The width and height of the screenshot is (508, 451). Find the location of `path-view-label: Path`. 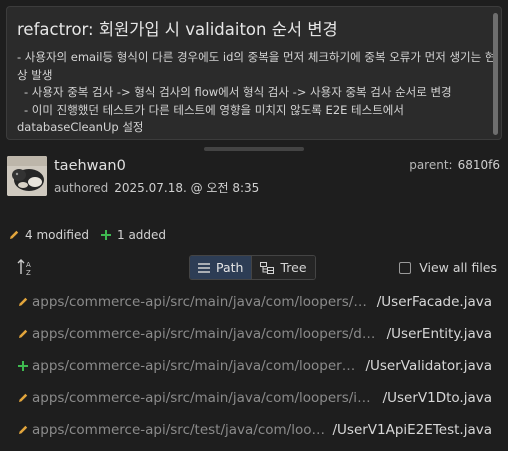

path-view-label: Path is located at coordinates (230, 267).